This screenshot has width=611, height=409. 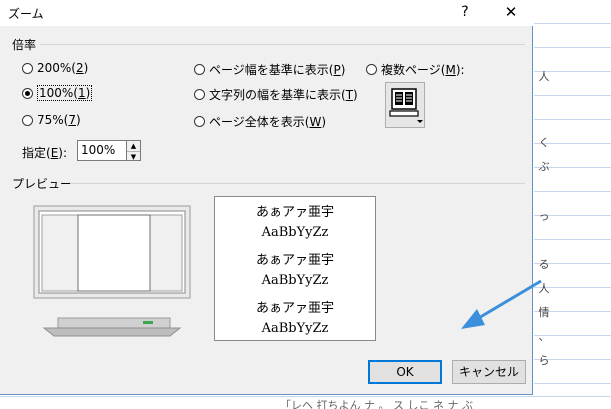 I want to click on radio-75-percent: 75%(7), so click(x=51, y=120).